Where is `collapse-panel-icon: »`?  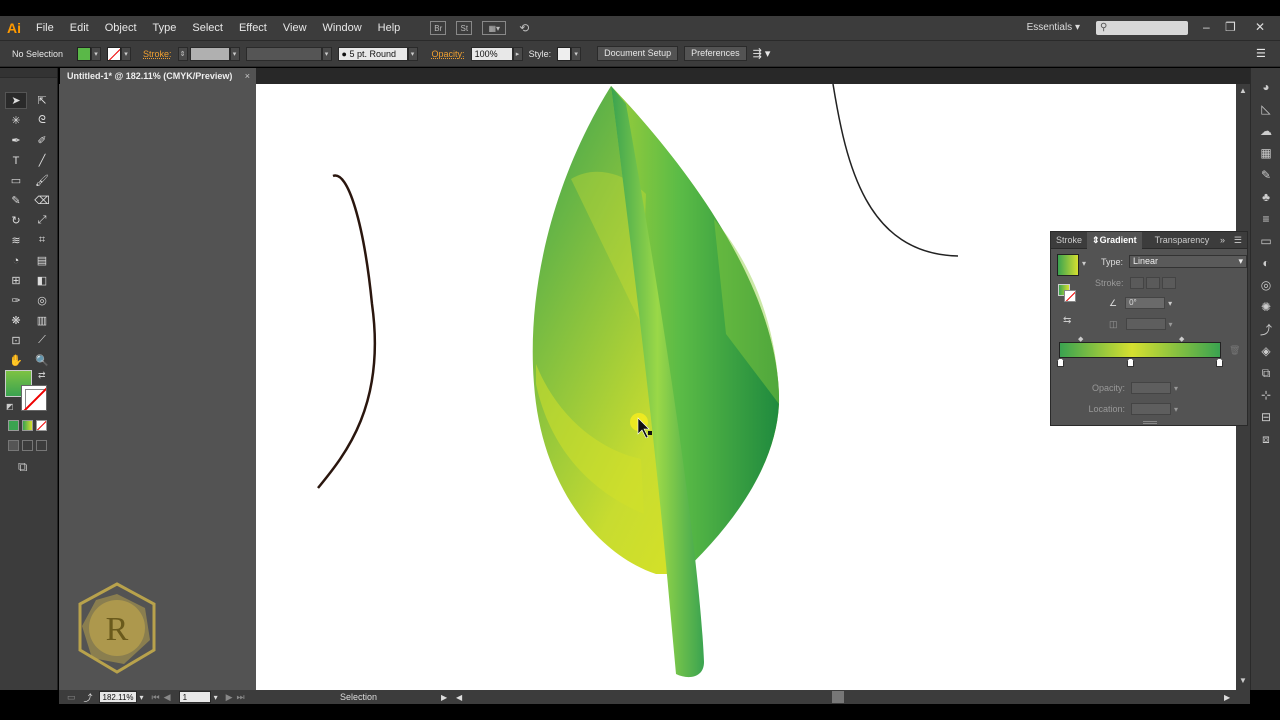 collapse-panel-icon: » is located at coordinates (1222, 240).